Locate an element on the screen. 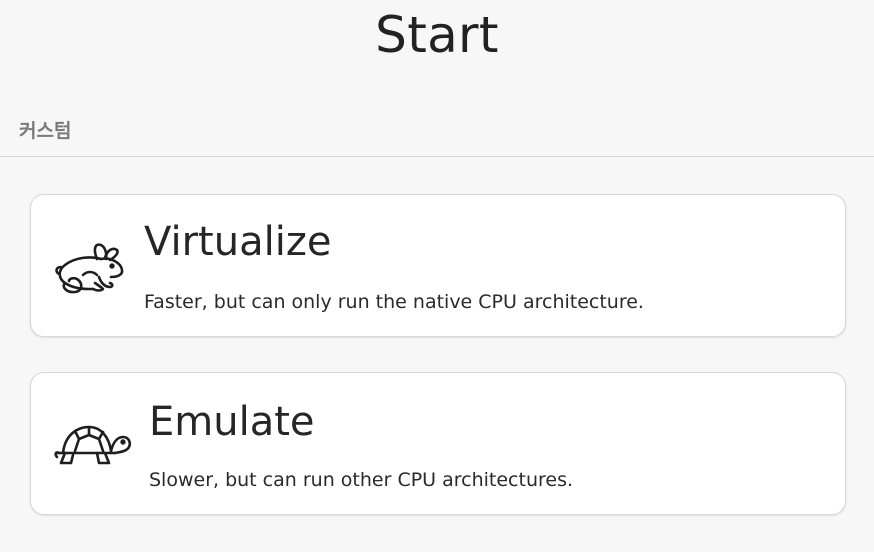  option-title: Emulate is located at coordinates (232, 422).